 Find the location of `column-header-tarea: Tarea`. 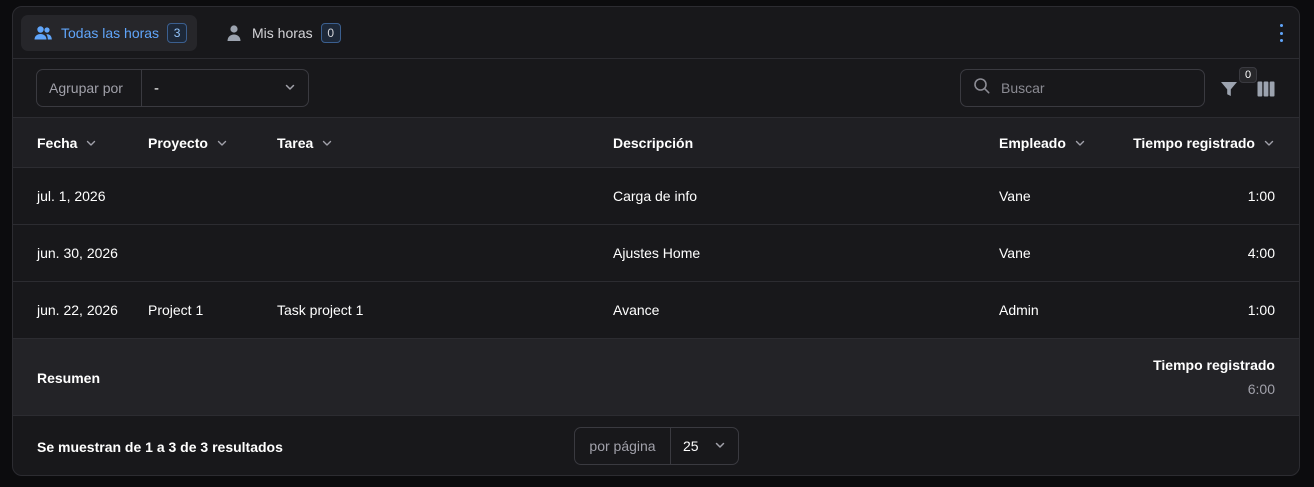

column-header-tarea: Tarea is located at coordinates (305, 143).